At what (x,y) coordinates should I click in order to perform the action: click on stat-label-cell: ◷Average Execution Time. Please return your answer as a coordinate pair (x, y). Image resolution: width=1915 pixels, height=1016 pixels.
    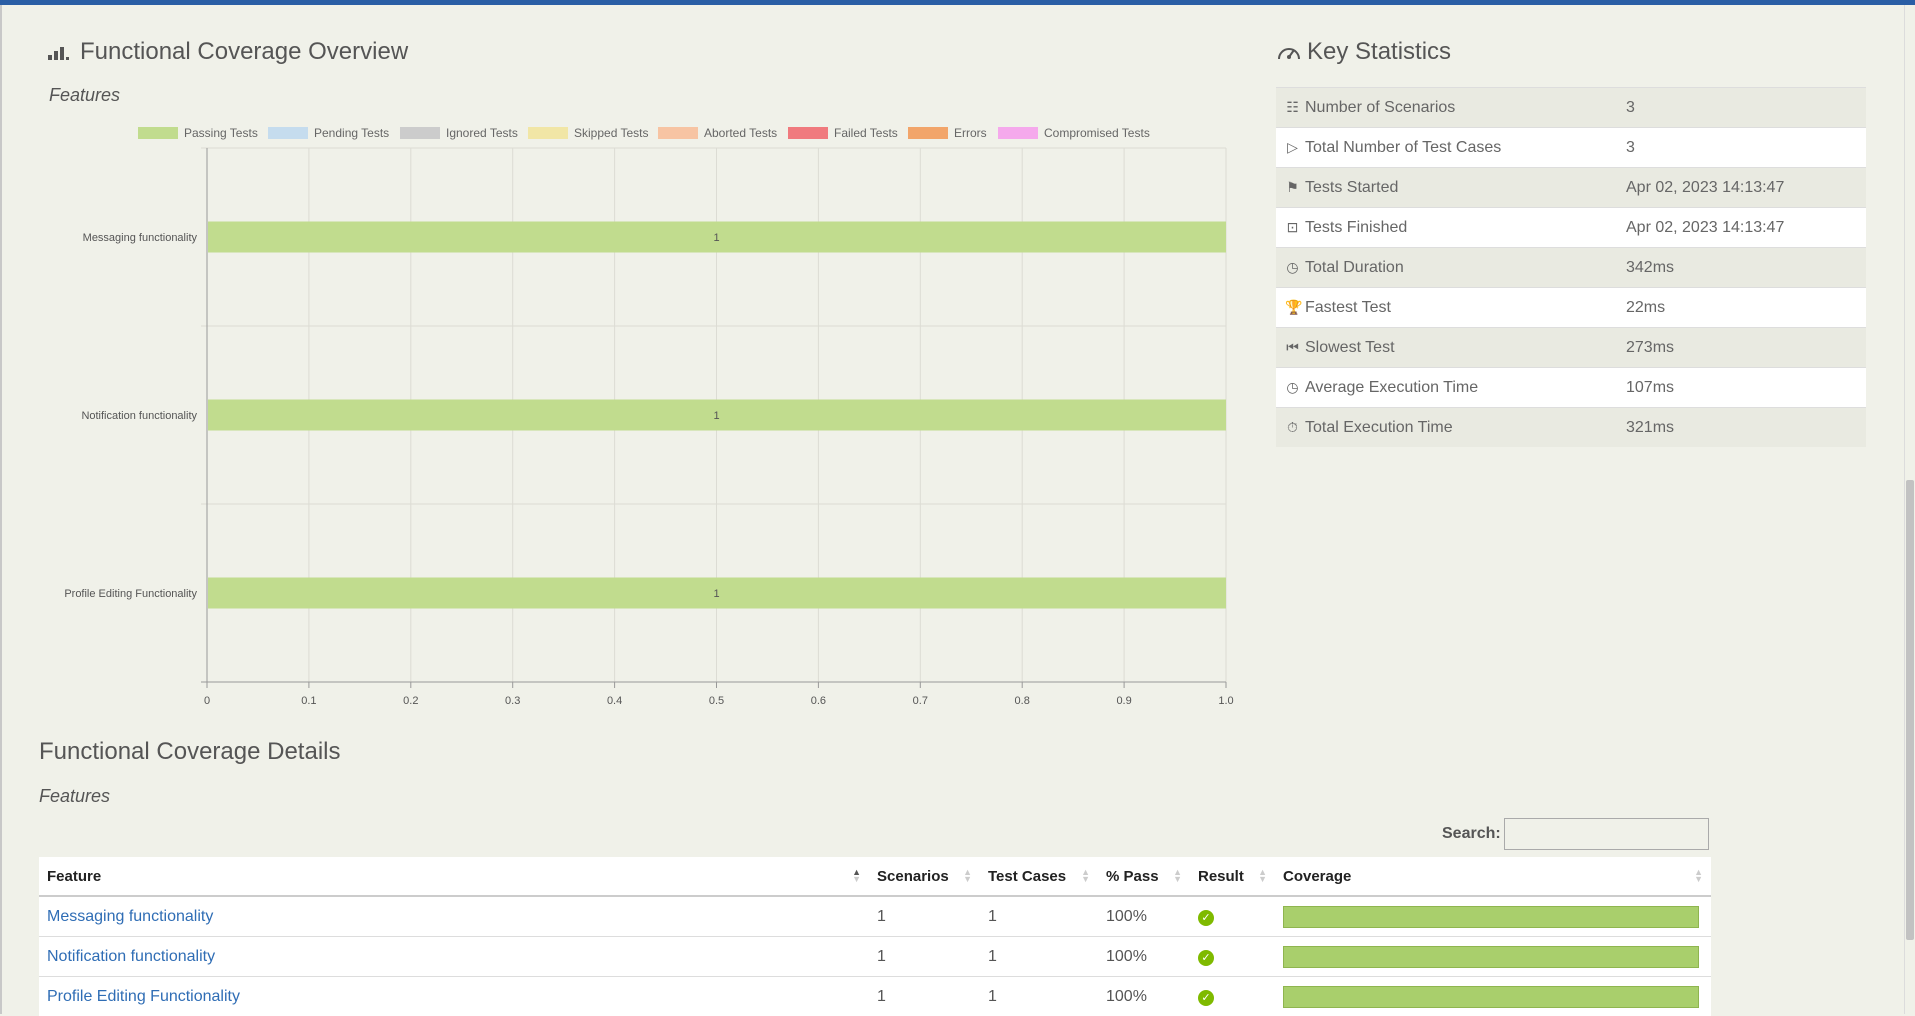
    Looking at the image, I should click on (1451, 388).